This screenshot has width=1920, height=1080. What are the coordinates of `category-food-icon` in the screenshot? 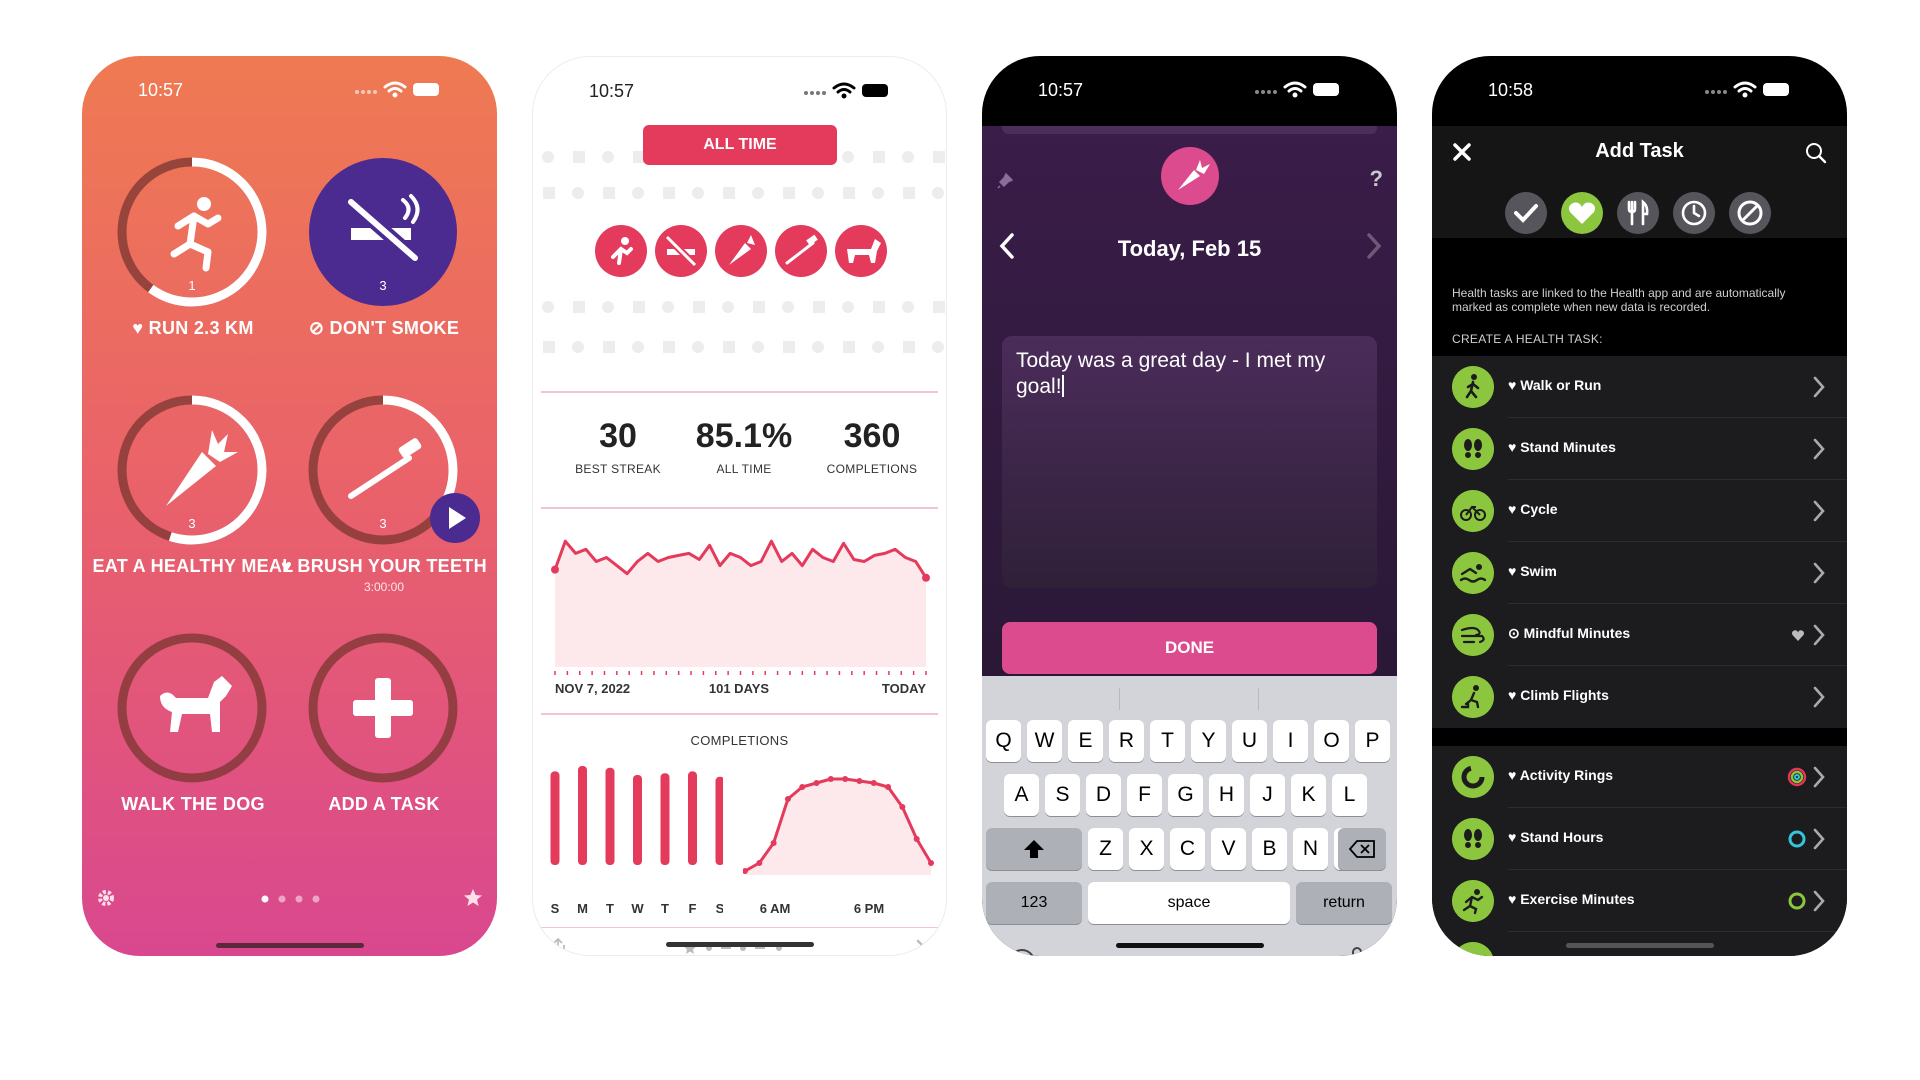 It's located at (1638, 213).